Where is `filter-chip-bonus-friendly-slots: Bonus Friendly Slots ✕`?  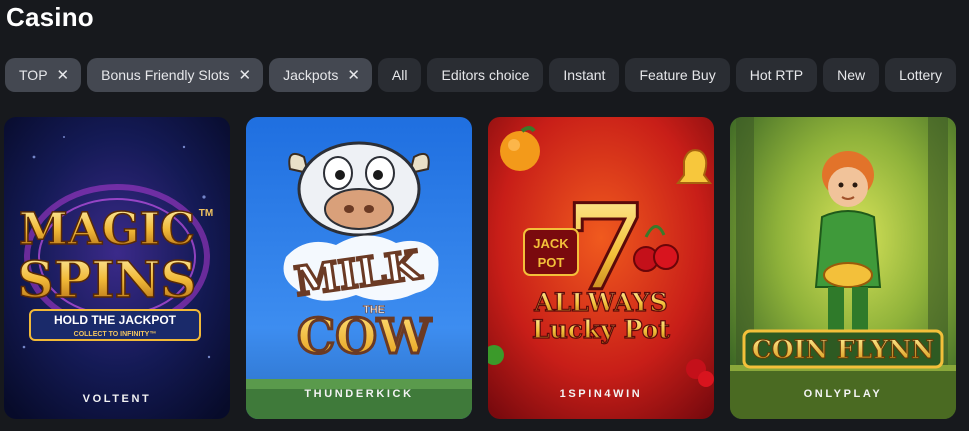 filter-chip-bonus-friendly-slots: Bonus Friendly Slots ✕ is located at coordinates (175, 75).